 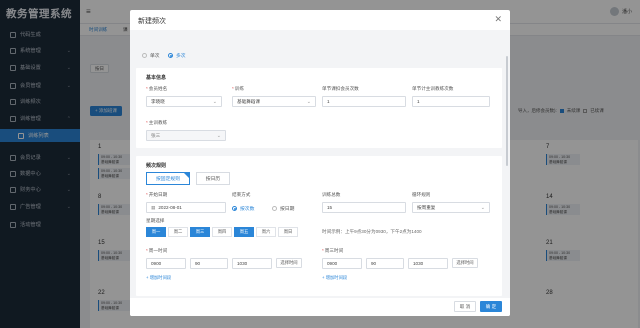 What do you see at coordinates (157, 122) in the screenshot?
I see `coach-label: *主训教练` at bounding box center [157, 122].